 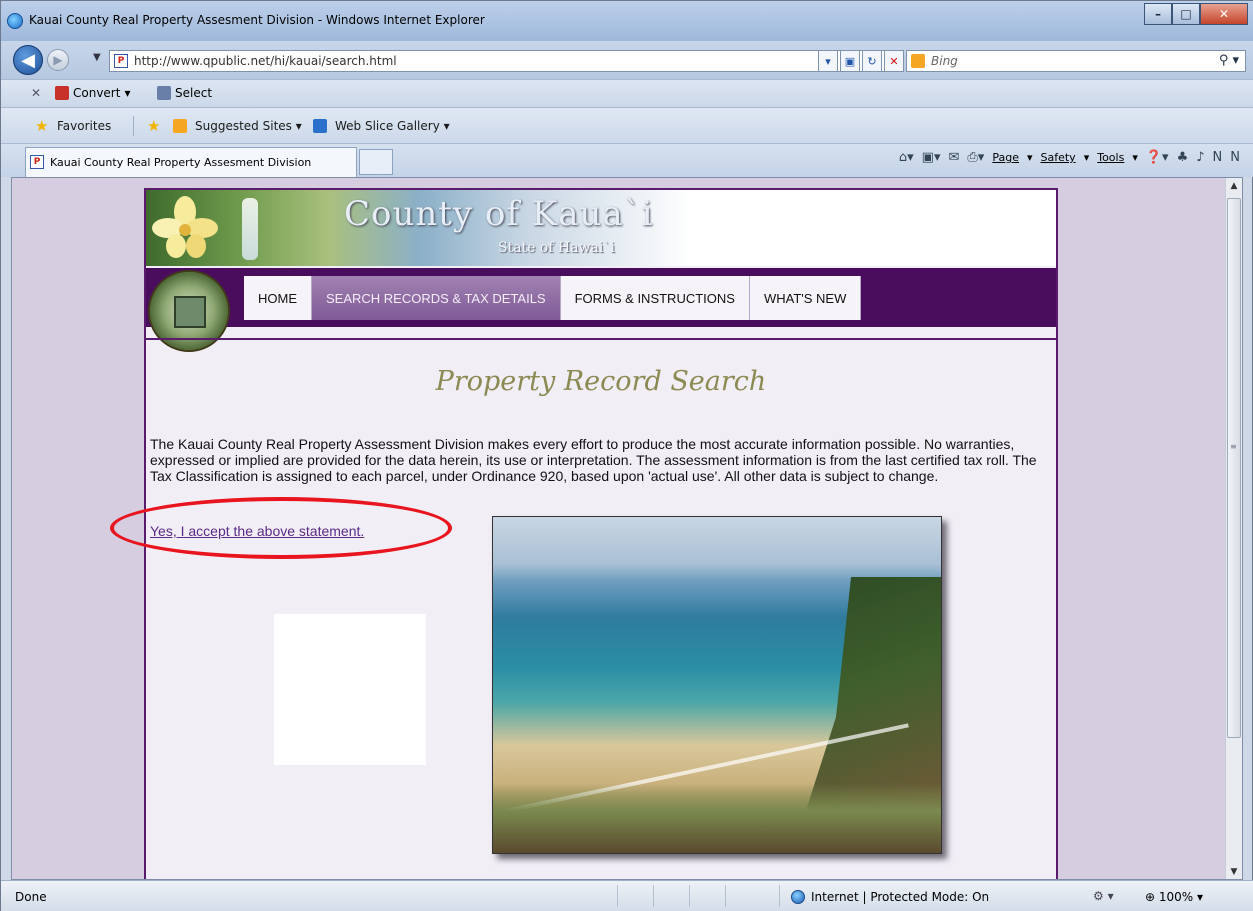 I want to click on print-icon: ⎙▾, so click(x=975, y=157).